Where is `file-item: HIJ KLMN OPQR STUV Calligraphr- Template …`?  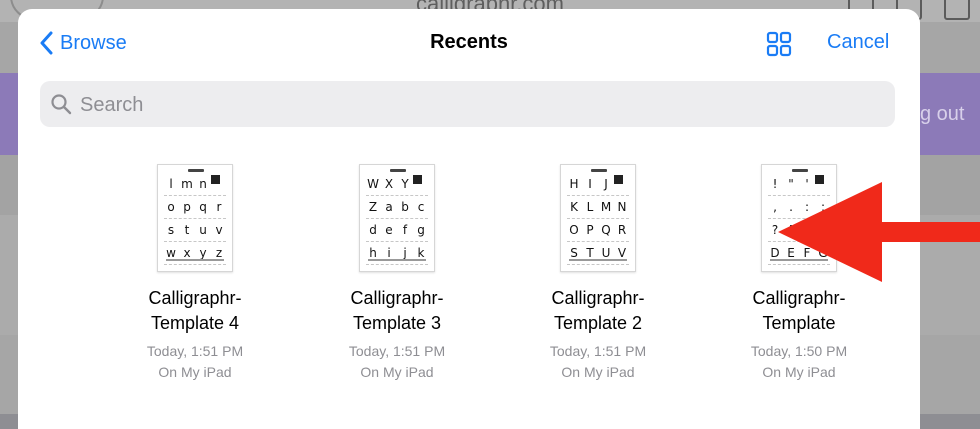 file-item: HIJ KLMN OPQR STUV Calligraphr- Template … is located at coordinates (598, 273).